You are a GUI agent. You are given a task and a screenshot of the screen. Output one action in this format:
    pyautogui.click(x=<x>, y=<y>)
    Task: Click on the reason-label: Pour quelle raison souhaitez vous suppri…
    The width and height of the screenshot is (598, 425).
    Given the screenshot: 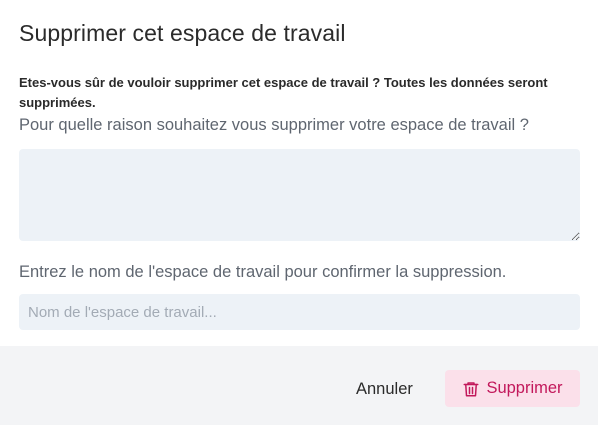 What is the action you would take?
    pyautogui.click(x=274, y=125)
    